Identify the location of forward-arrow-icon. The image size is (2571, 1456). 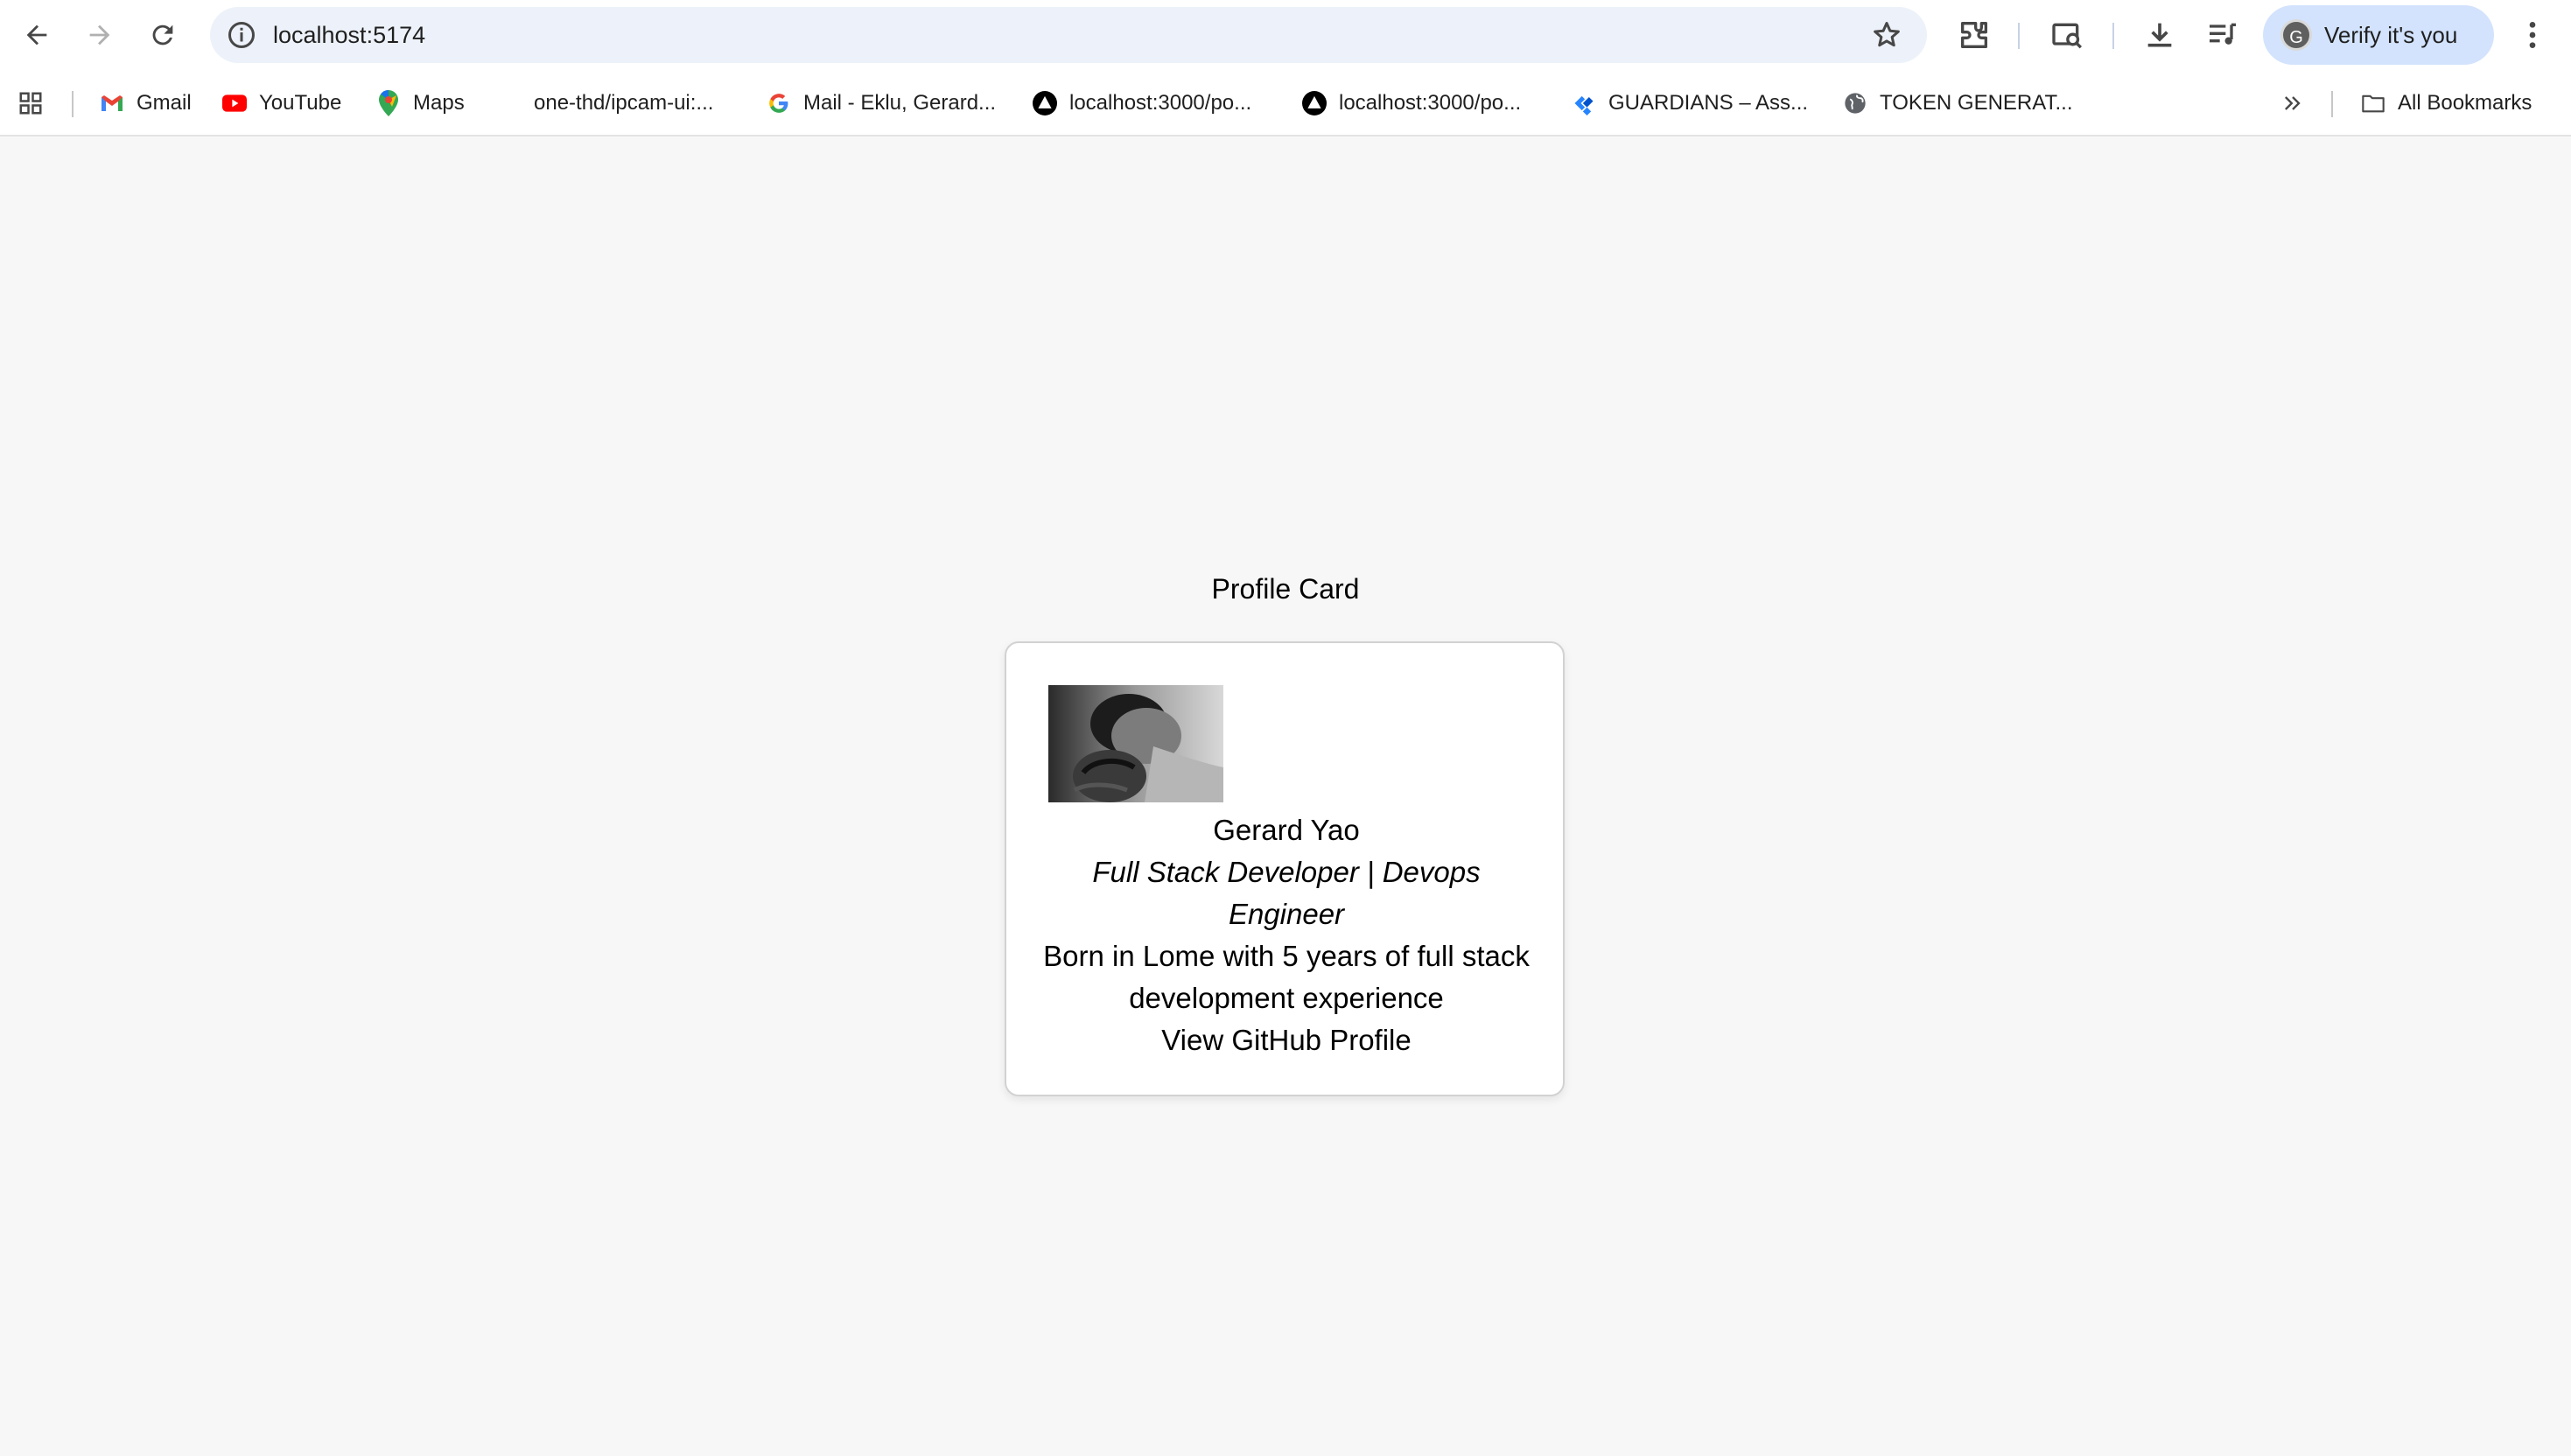
(99, 35).